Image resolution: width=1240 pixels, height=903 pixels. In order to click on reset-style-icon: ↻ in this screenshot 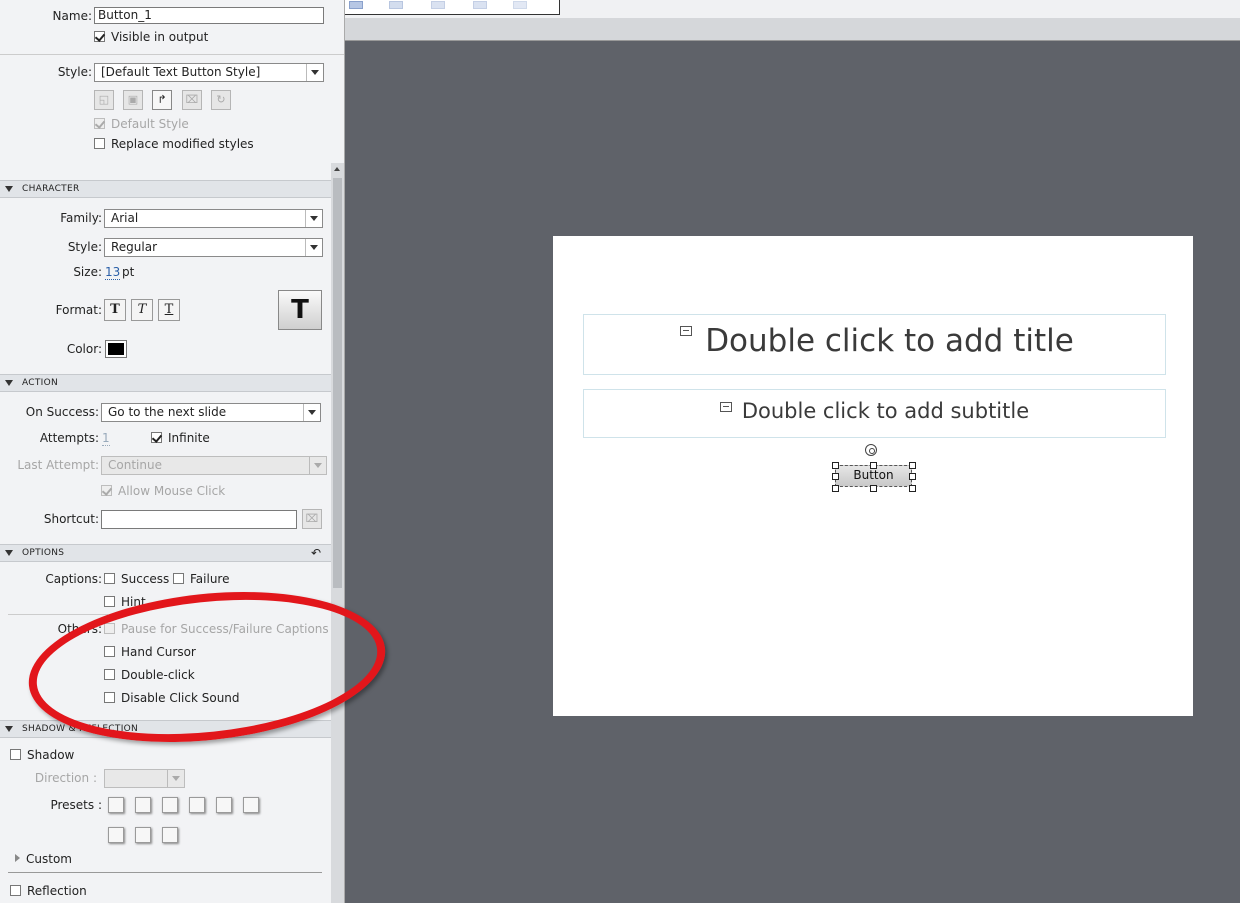, I will do `click(221, 100)`.